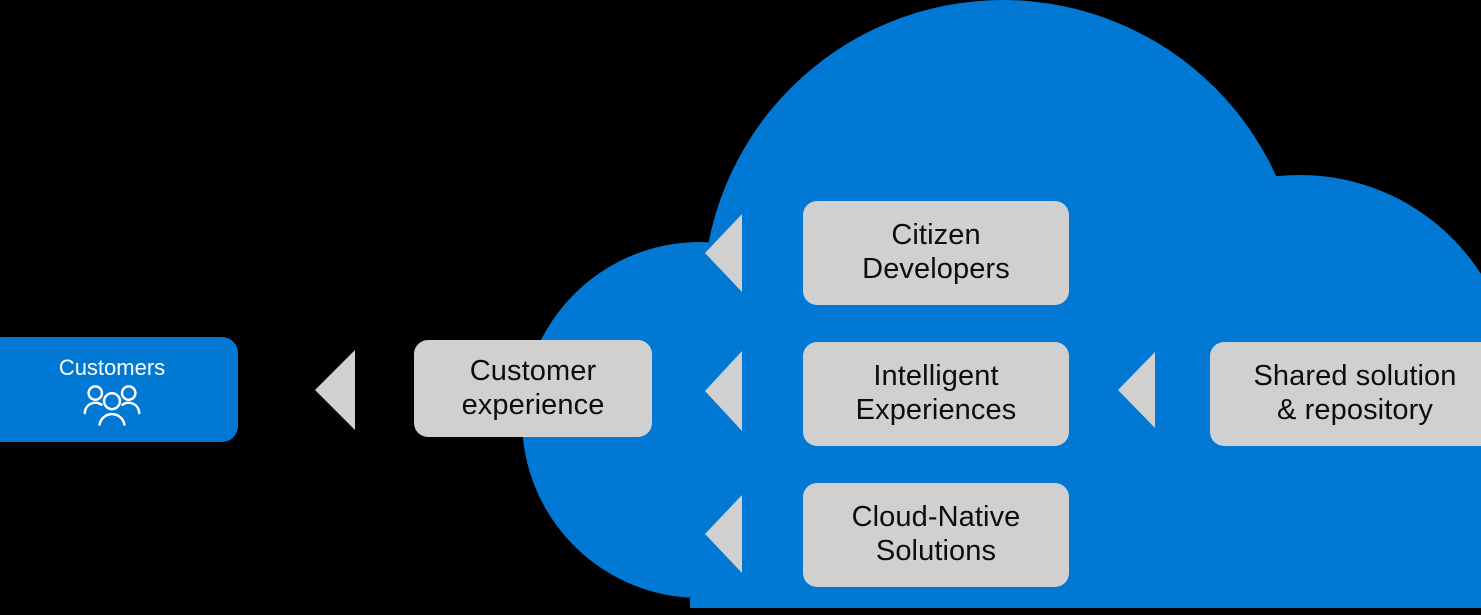 The width and height of the screenshot is (1481, 615). I want to click on node-customer-experience-label: Customer experience, so click(533, 387).